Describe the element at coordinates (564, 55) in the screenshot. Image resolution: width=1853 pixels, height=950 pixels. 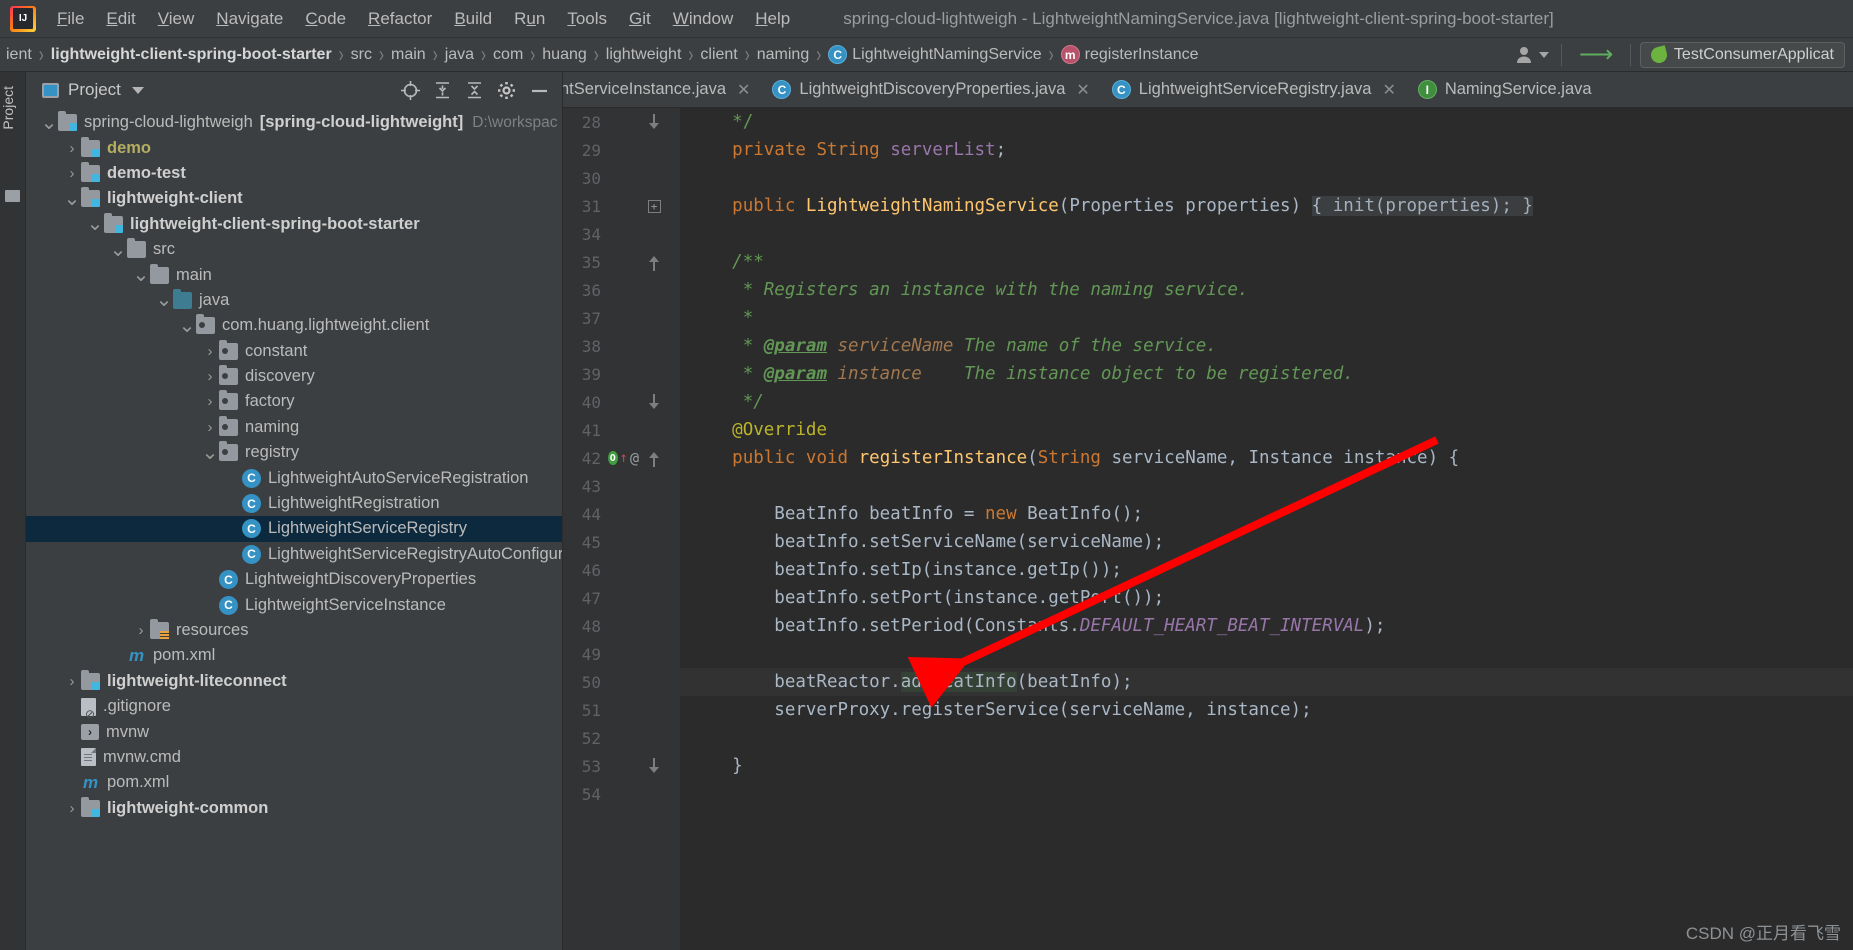
I see `breadcrumb-item-huang: huang` at that location.